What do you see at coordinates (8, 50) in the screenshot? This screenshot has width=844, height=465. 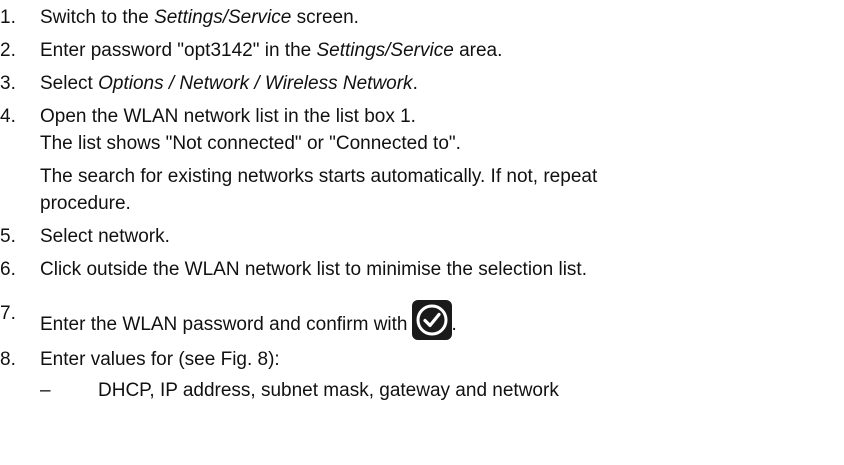 I see `step-number: 2.` at bounding box center [8, 50].